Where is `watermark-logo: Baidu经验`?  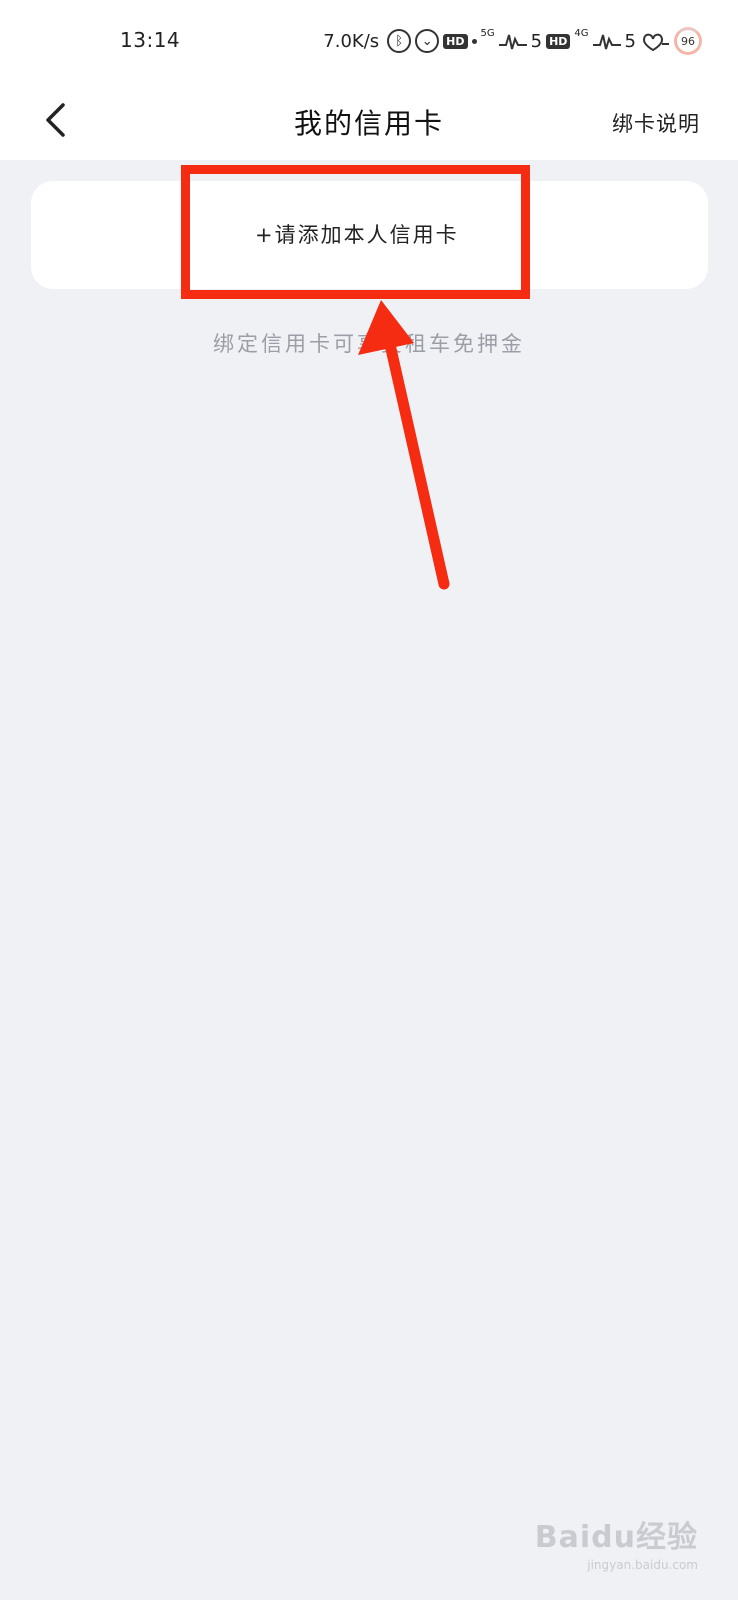
watermark-logo: Baidu经验 is located at coordinates (616, 1534).